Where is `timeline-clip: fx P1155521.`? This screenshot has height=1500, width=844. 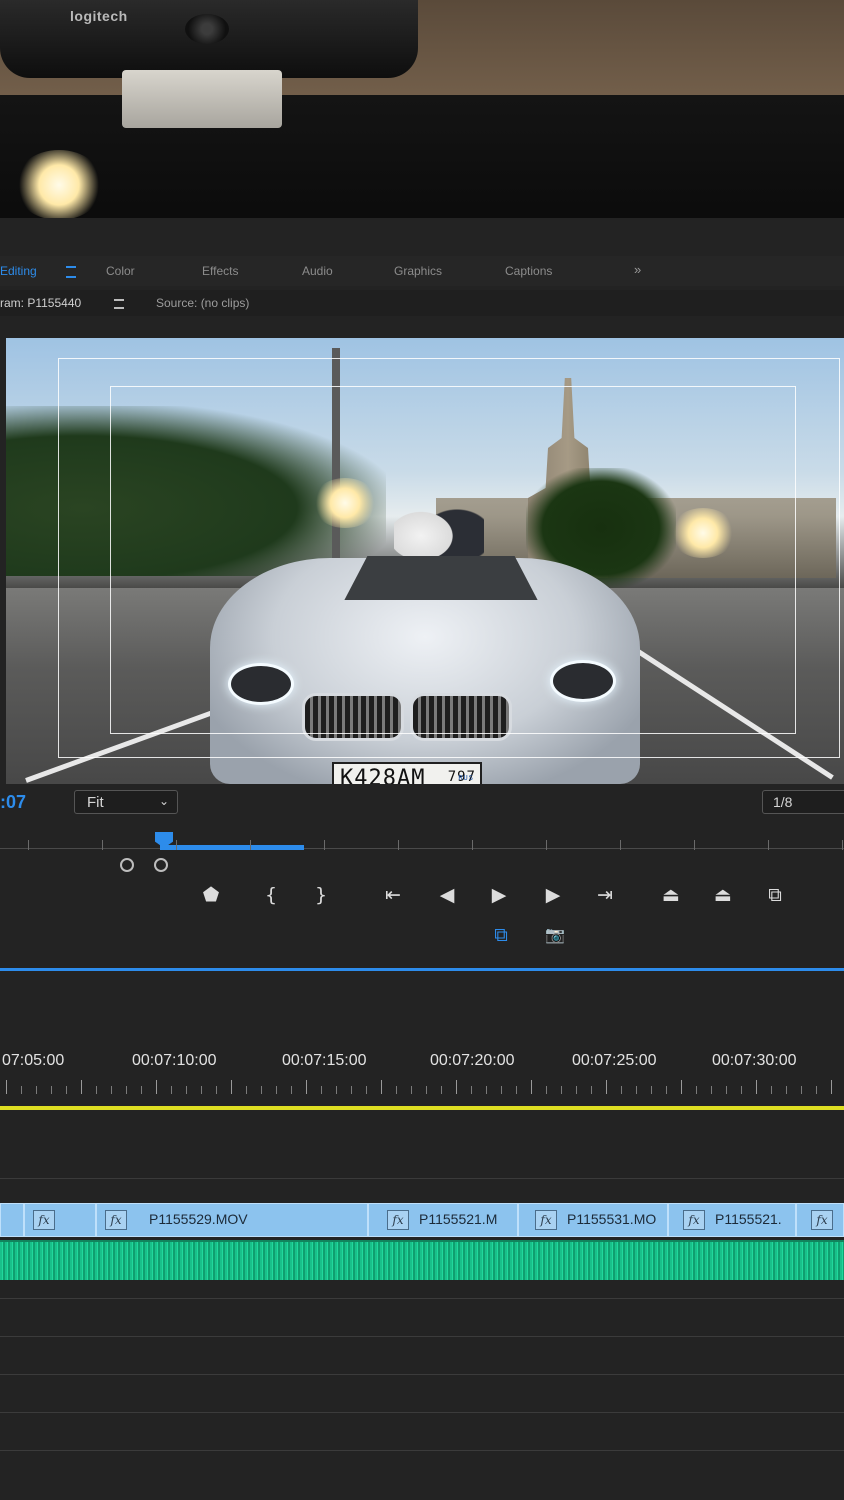
timeline-clip: fx P1155521. is located at coordinates (732, 1220).